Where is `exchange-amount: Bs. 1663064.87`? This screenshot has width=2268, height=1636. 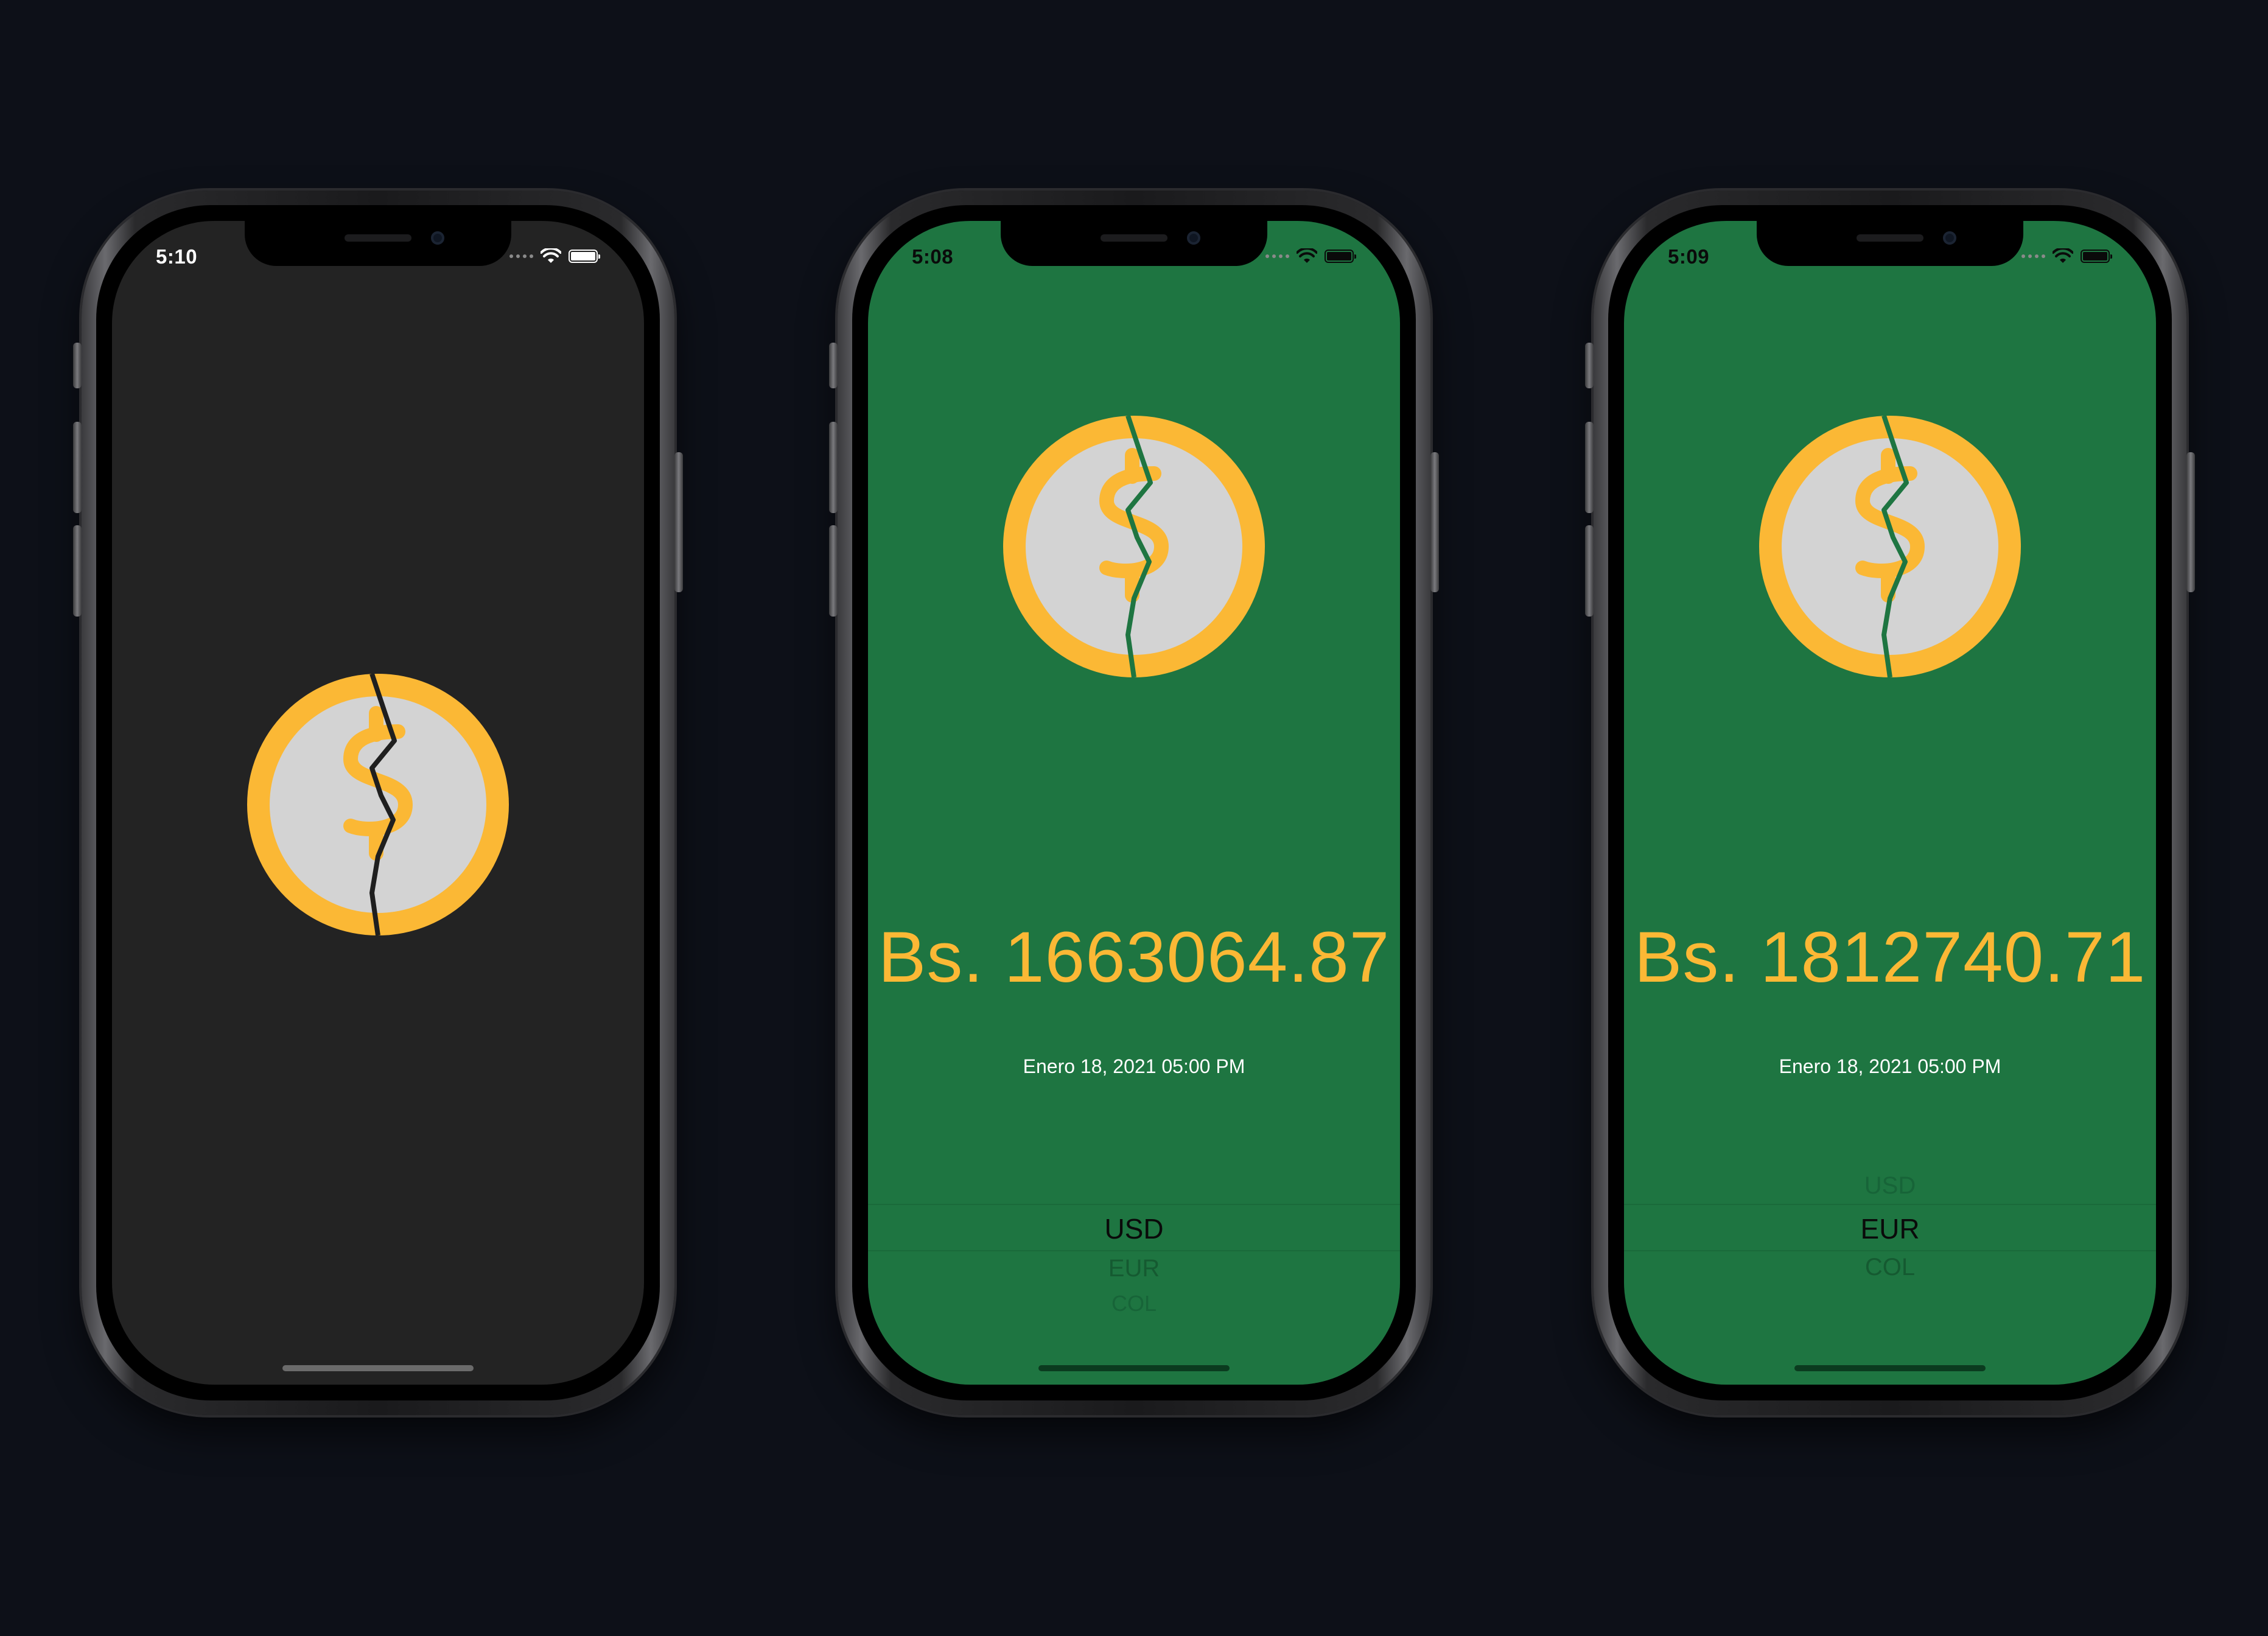
exchange-amount: Bs. 1663064.87 is located at coordinates (1134, 957).